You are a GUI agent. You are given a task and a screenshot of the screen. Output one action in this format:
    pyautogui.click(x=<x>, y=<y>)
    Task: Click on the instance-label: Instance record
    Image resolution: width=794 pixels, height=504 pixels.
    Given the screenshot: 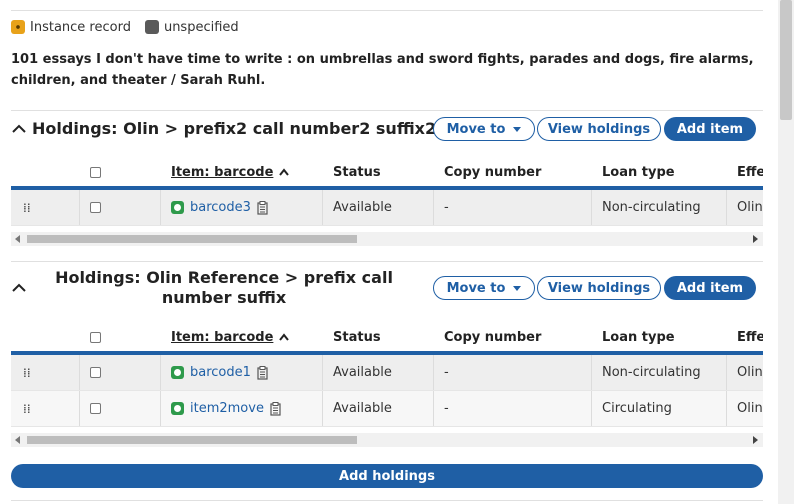 What is the action you would take?
    pyautogui.click(x=80, y=27)
    